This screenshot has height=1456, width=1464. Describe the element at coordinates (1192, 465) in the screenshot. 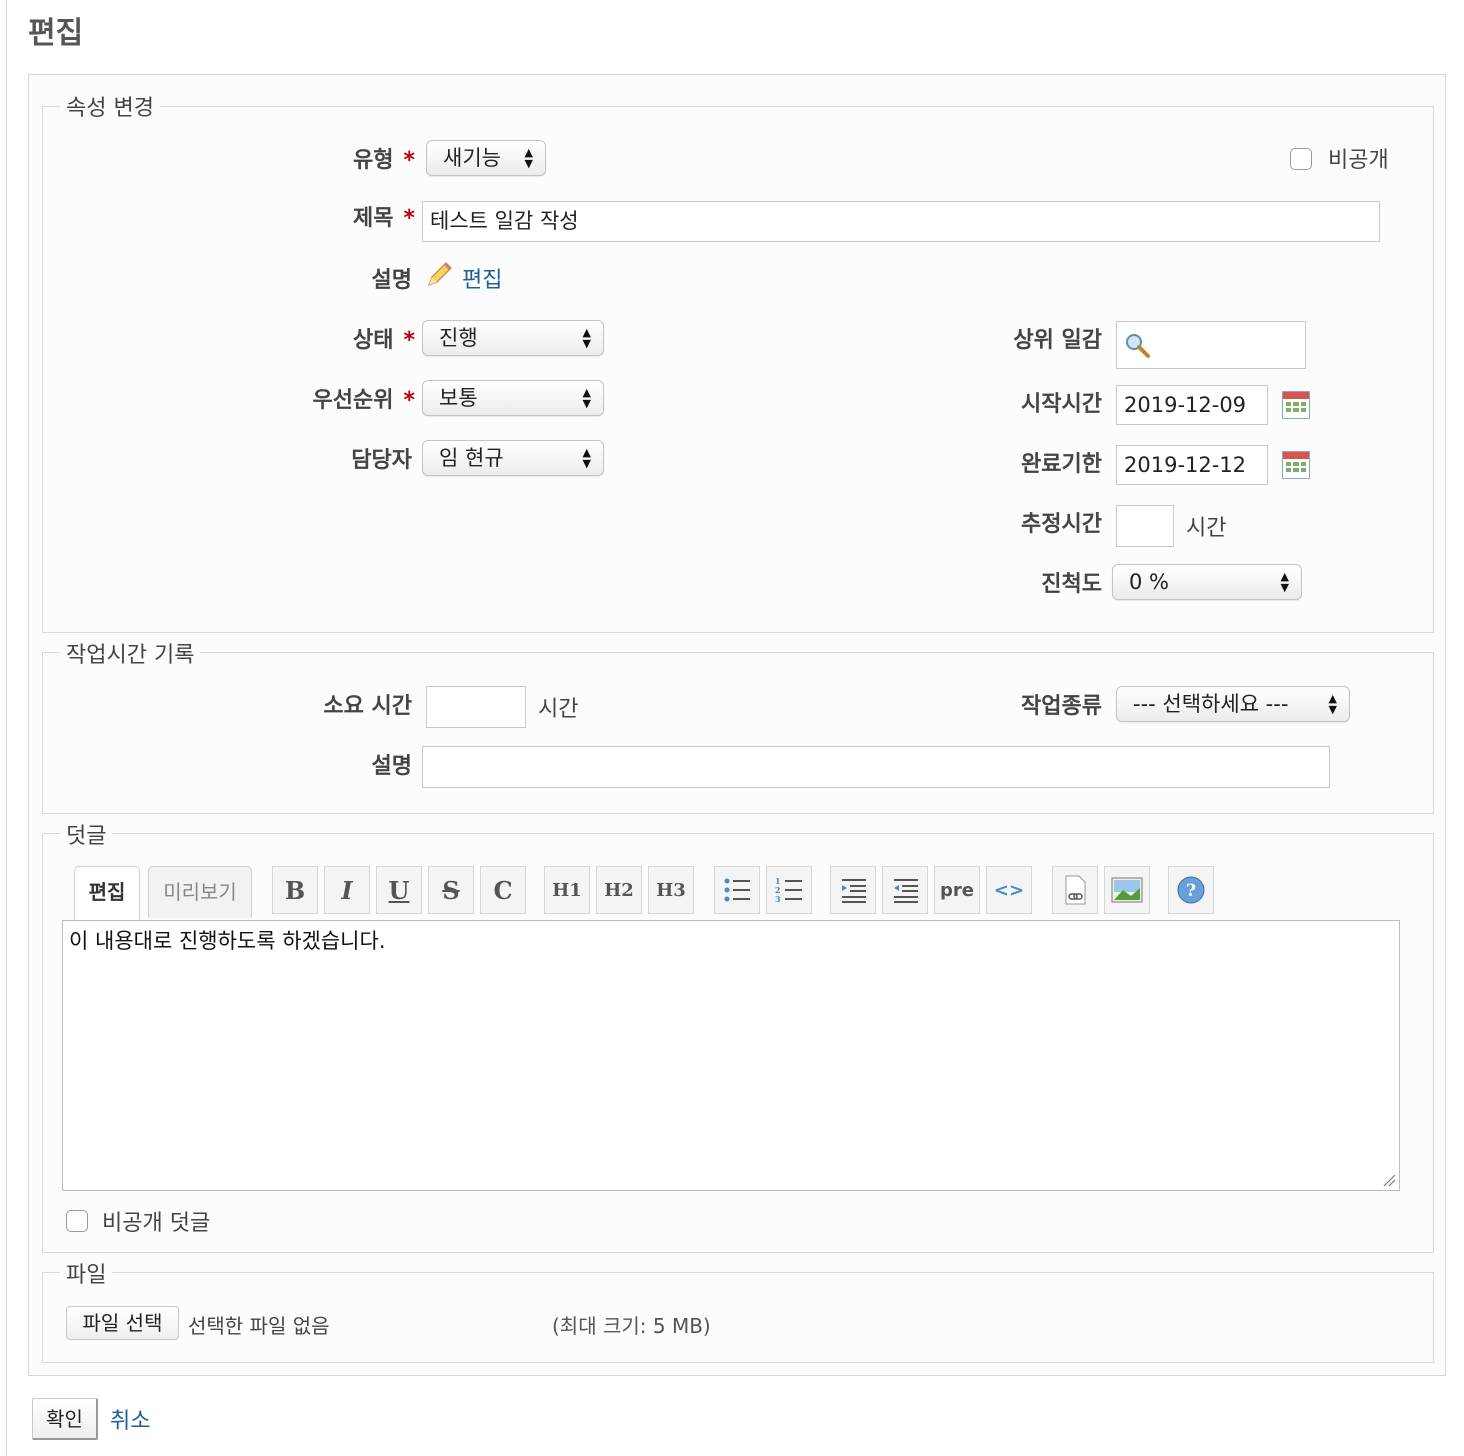

I see `due-date-input: 2019-12-12` at that location.